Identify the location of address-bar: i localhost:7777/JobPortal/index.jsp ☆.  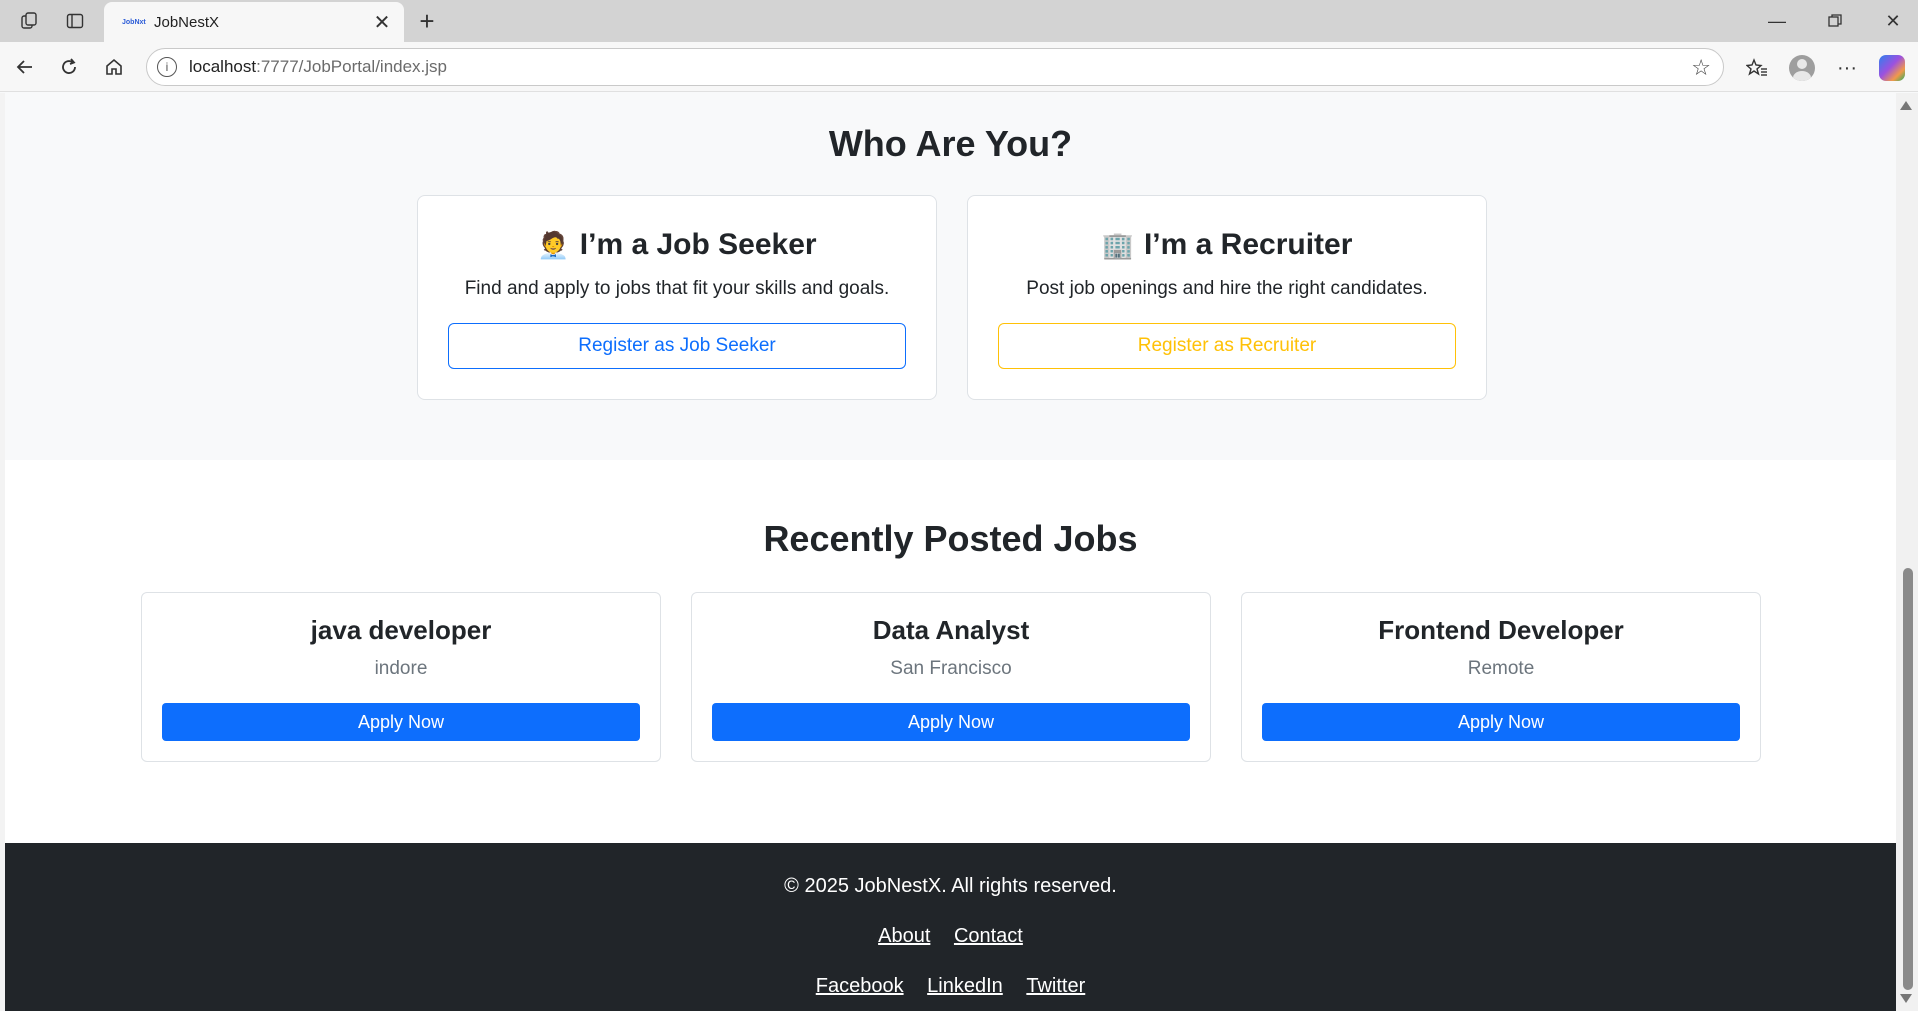
(935, 67).